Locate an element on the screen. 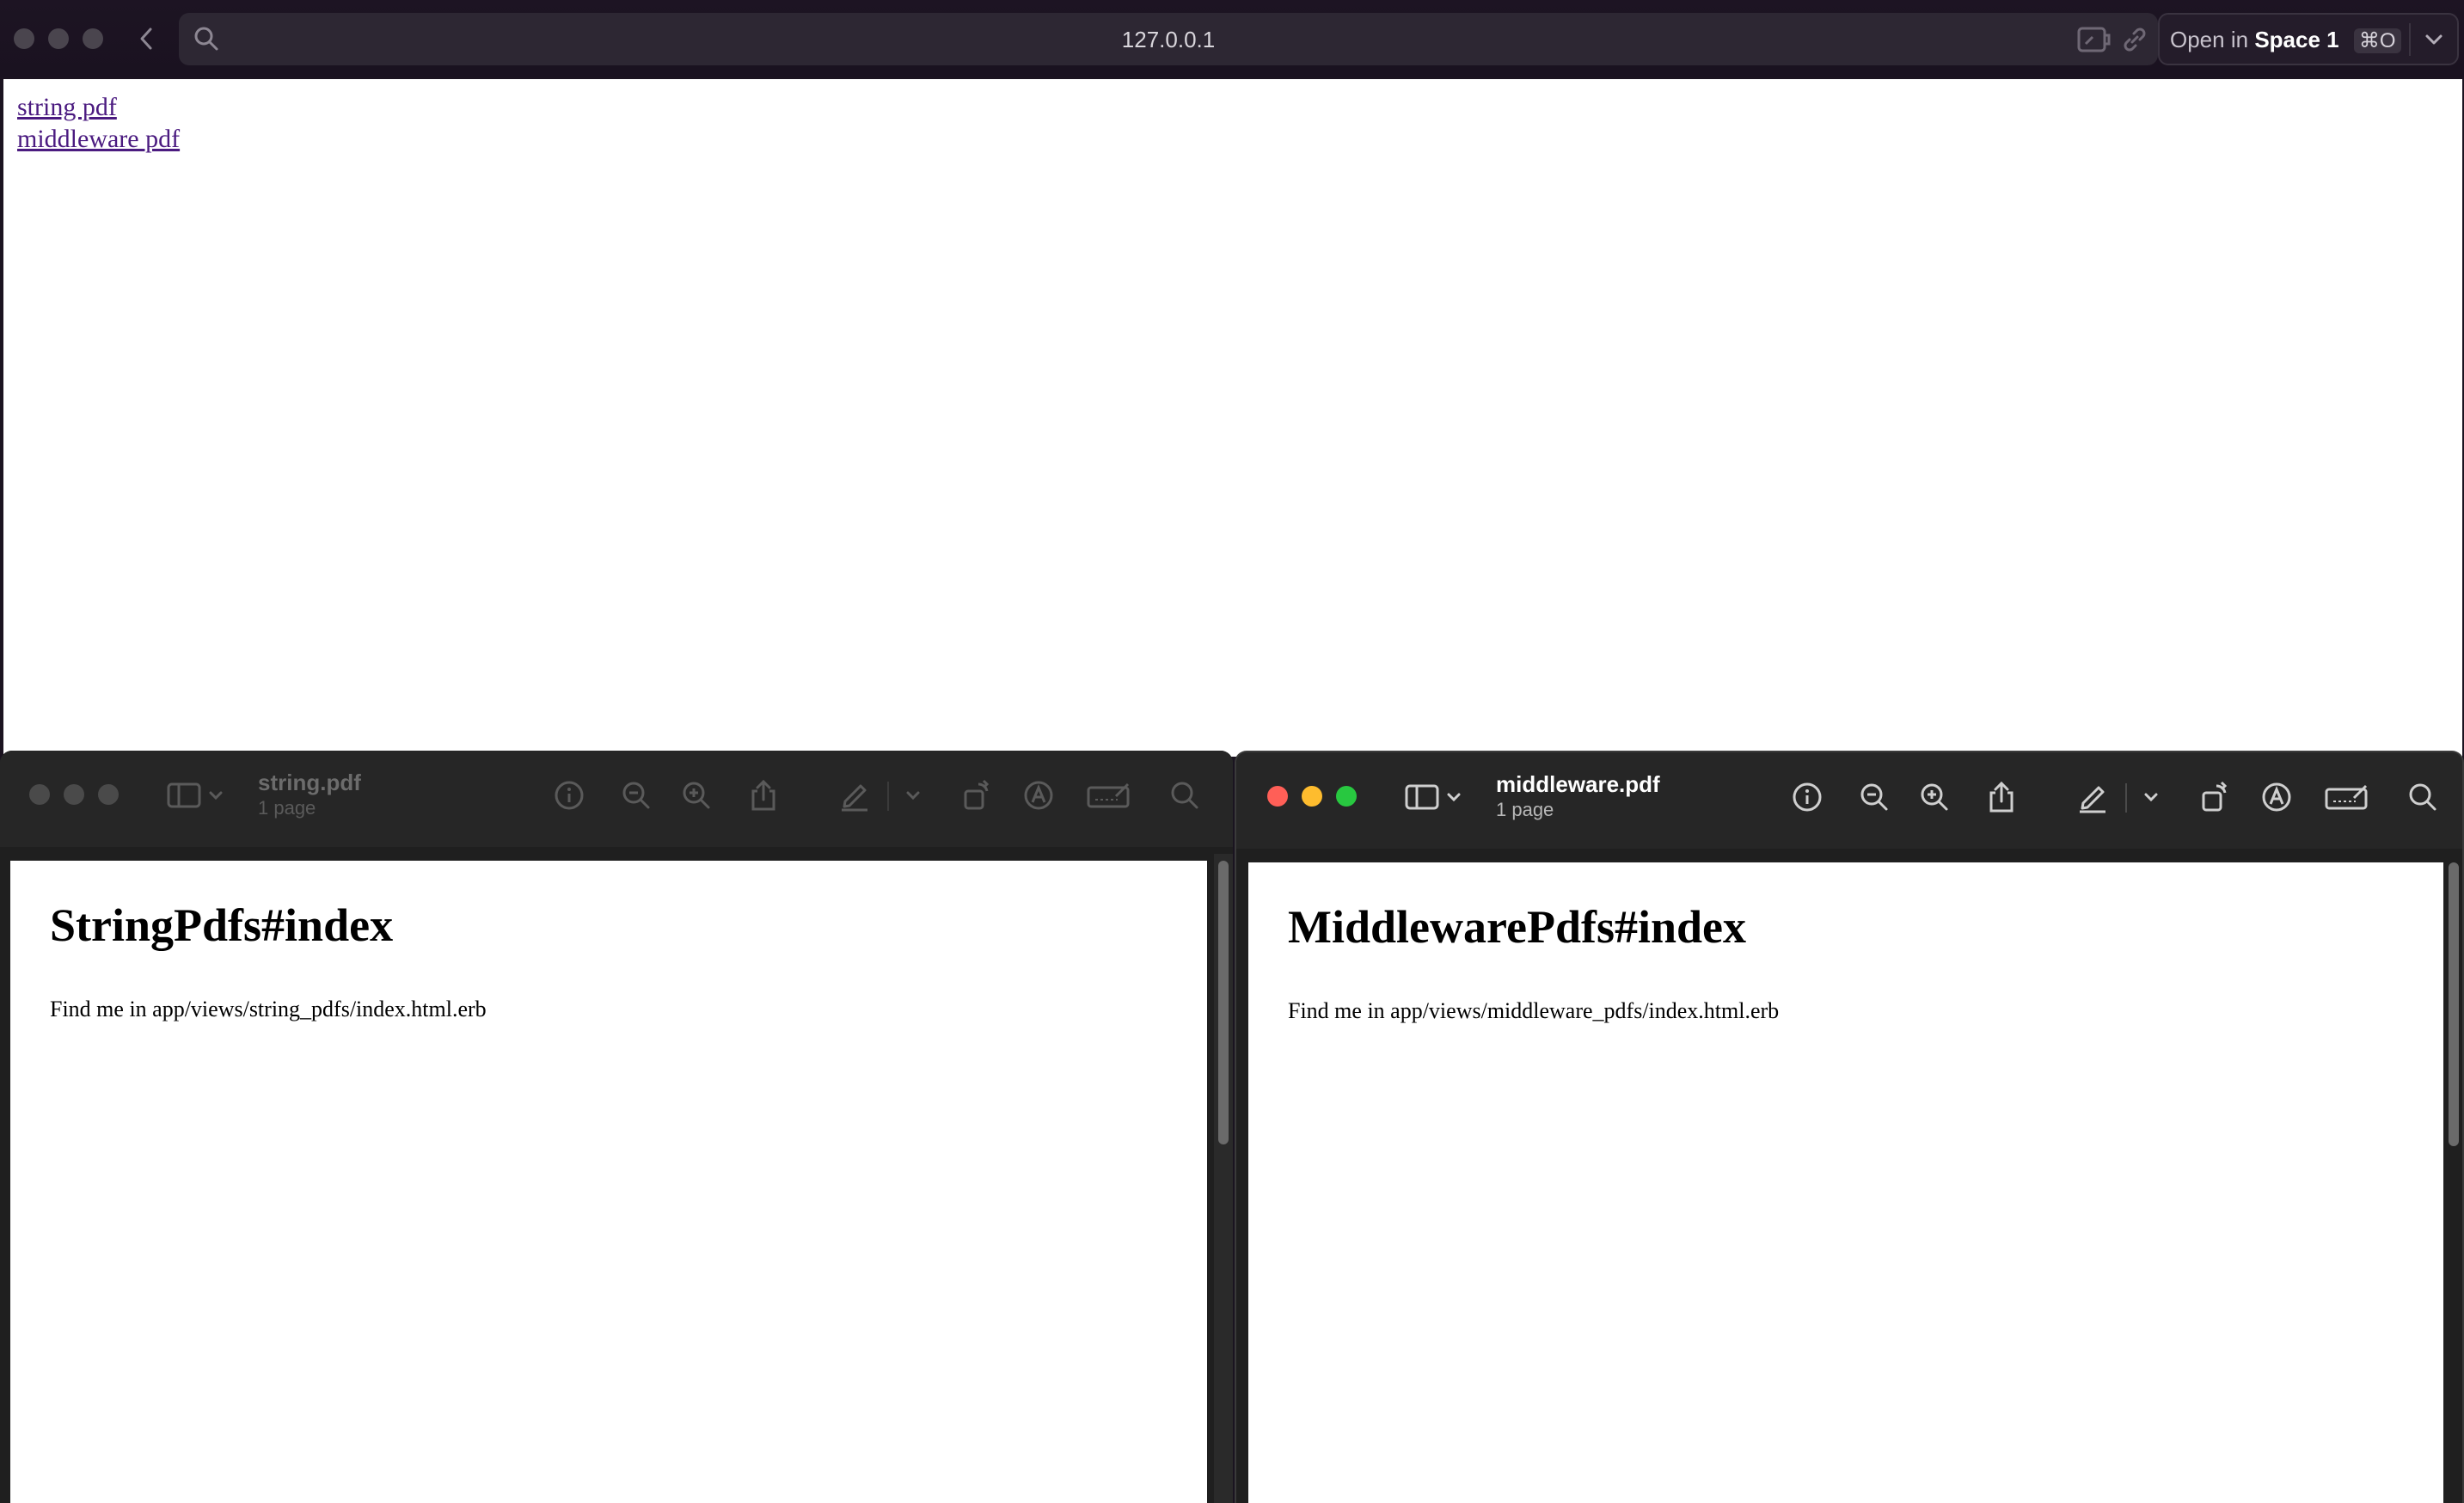 The width and height of the screenshot is (2464, 1503). middleware-pdf-link: middleware pdf is located at coordinates (98, 140).